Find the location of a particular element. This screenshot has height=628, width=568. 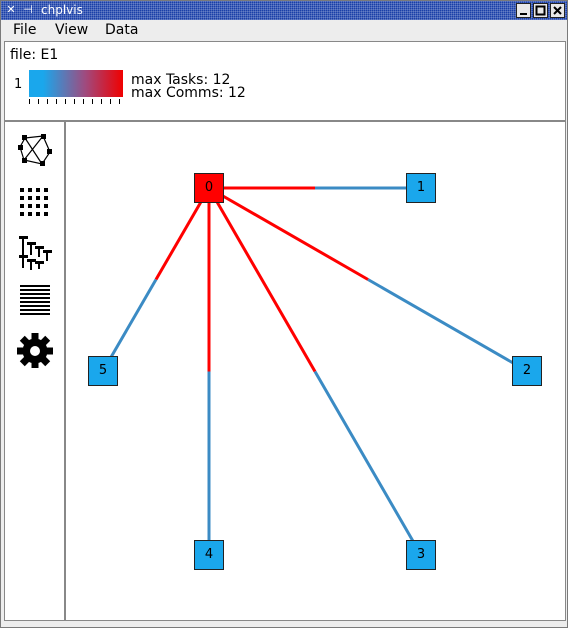

color-scale-min-label: 1 is located at coordinates (18, 84).